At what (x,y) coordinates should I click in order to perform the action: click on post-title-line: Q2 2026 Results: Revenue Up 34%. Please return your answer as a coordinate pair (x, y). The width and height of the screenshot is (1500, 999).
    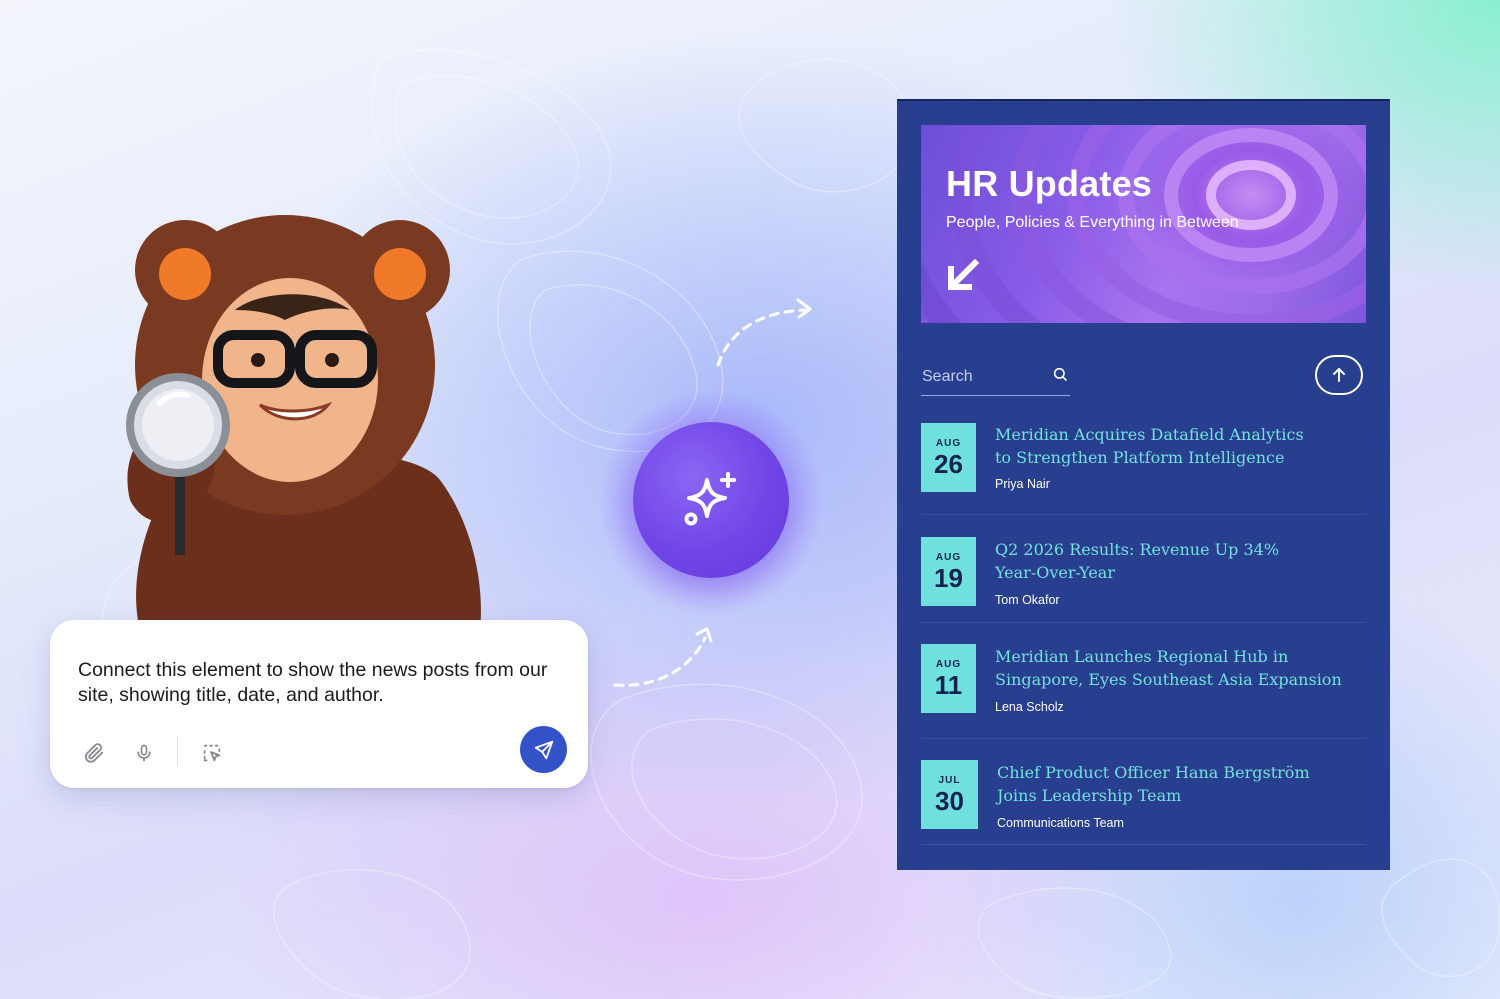
    Looking at the image, I should click on (1137, 549).